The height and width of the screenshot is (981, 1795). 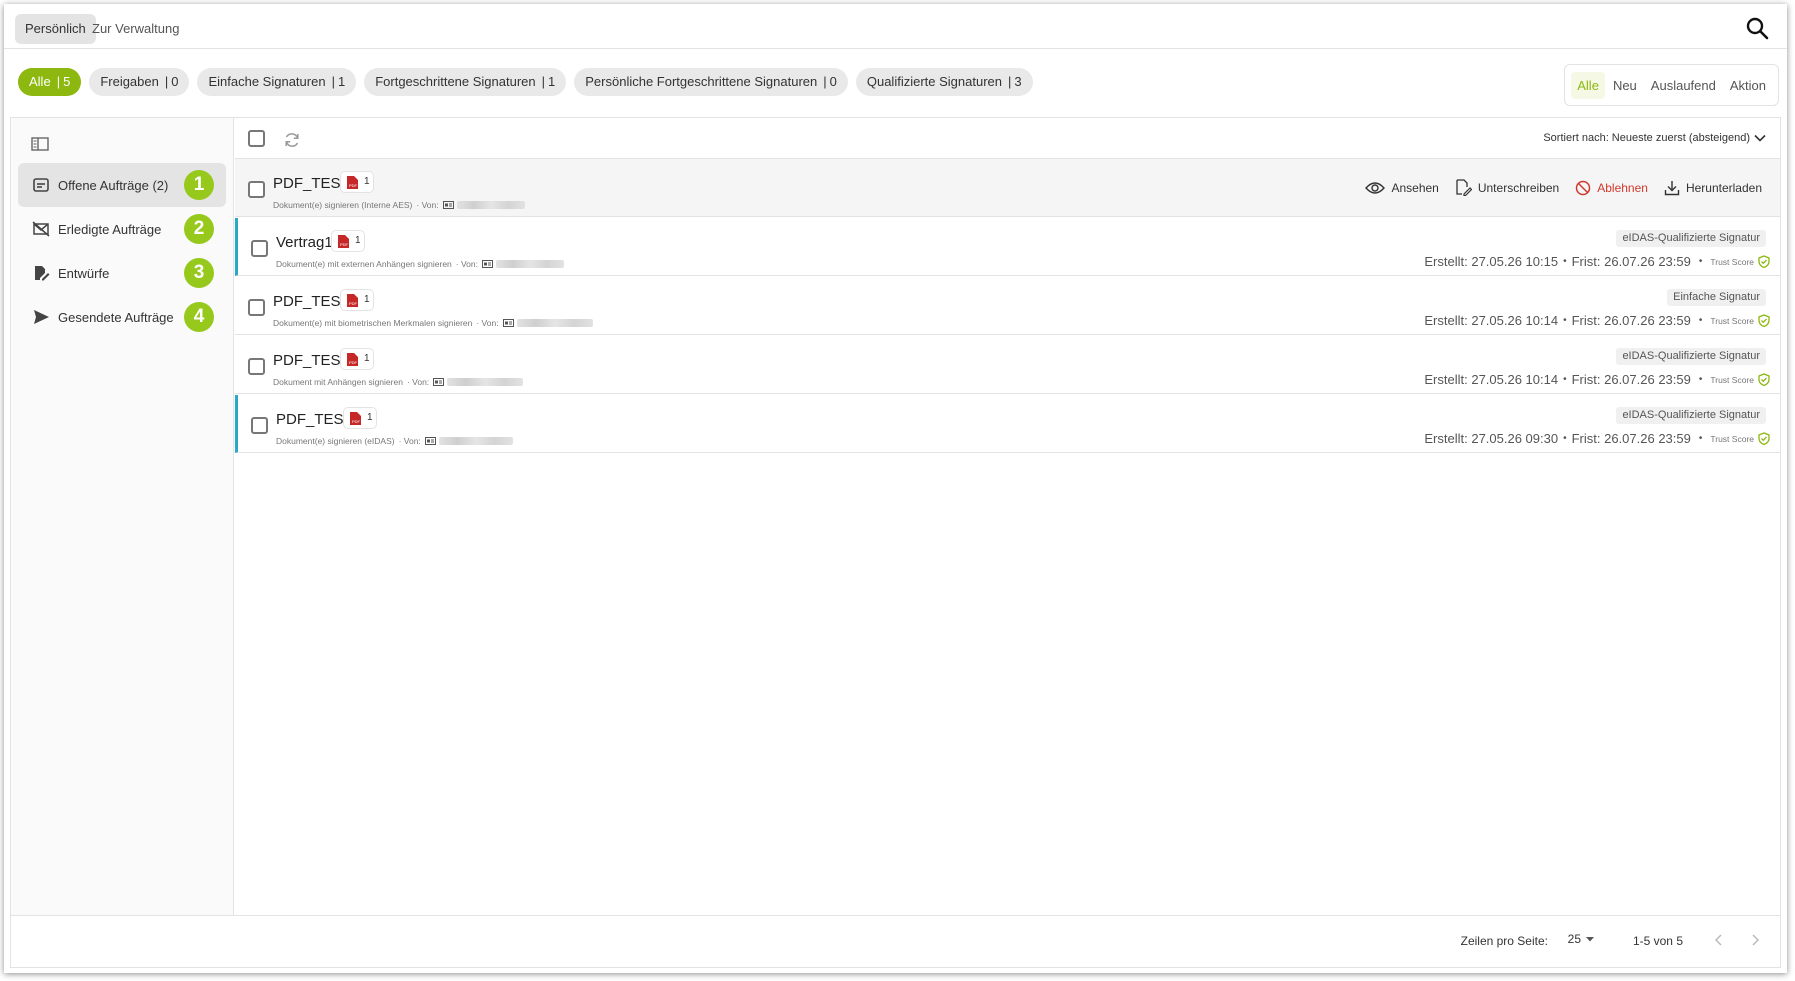 I want to click on trust-score-label: Trust Score, so click(x=1732, y=379).